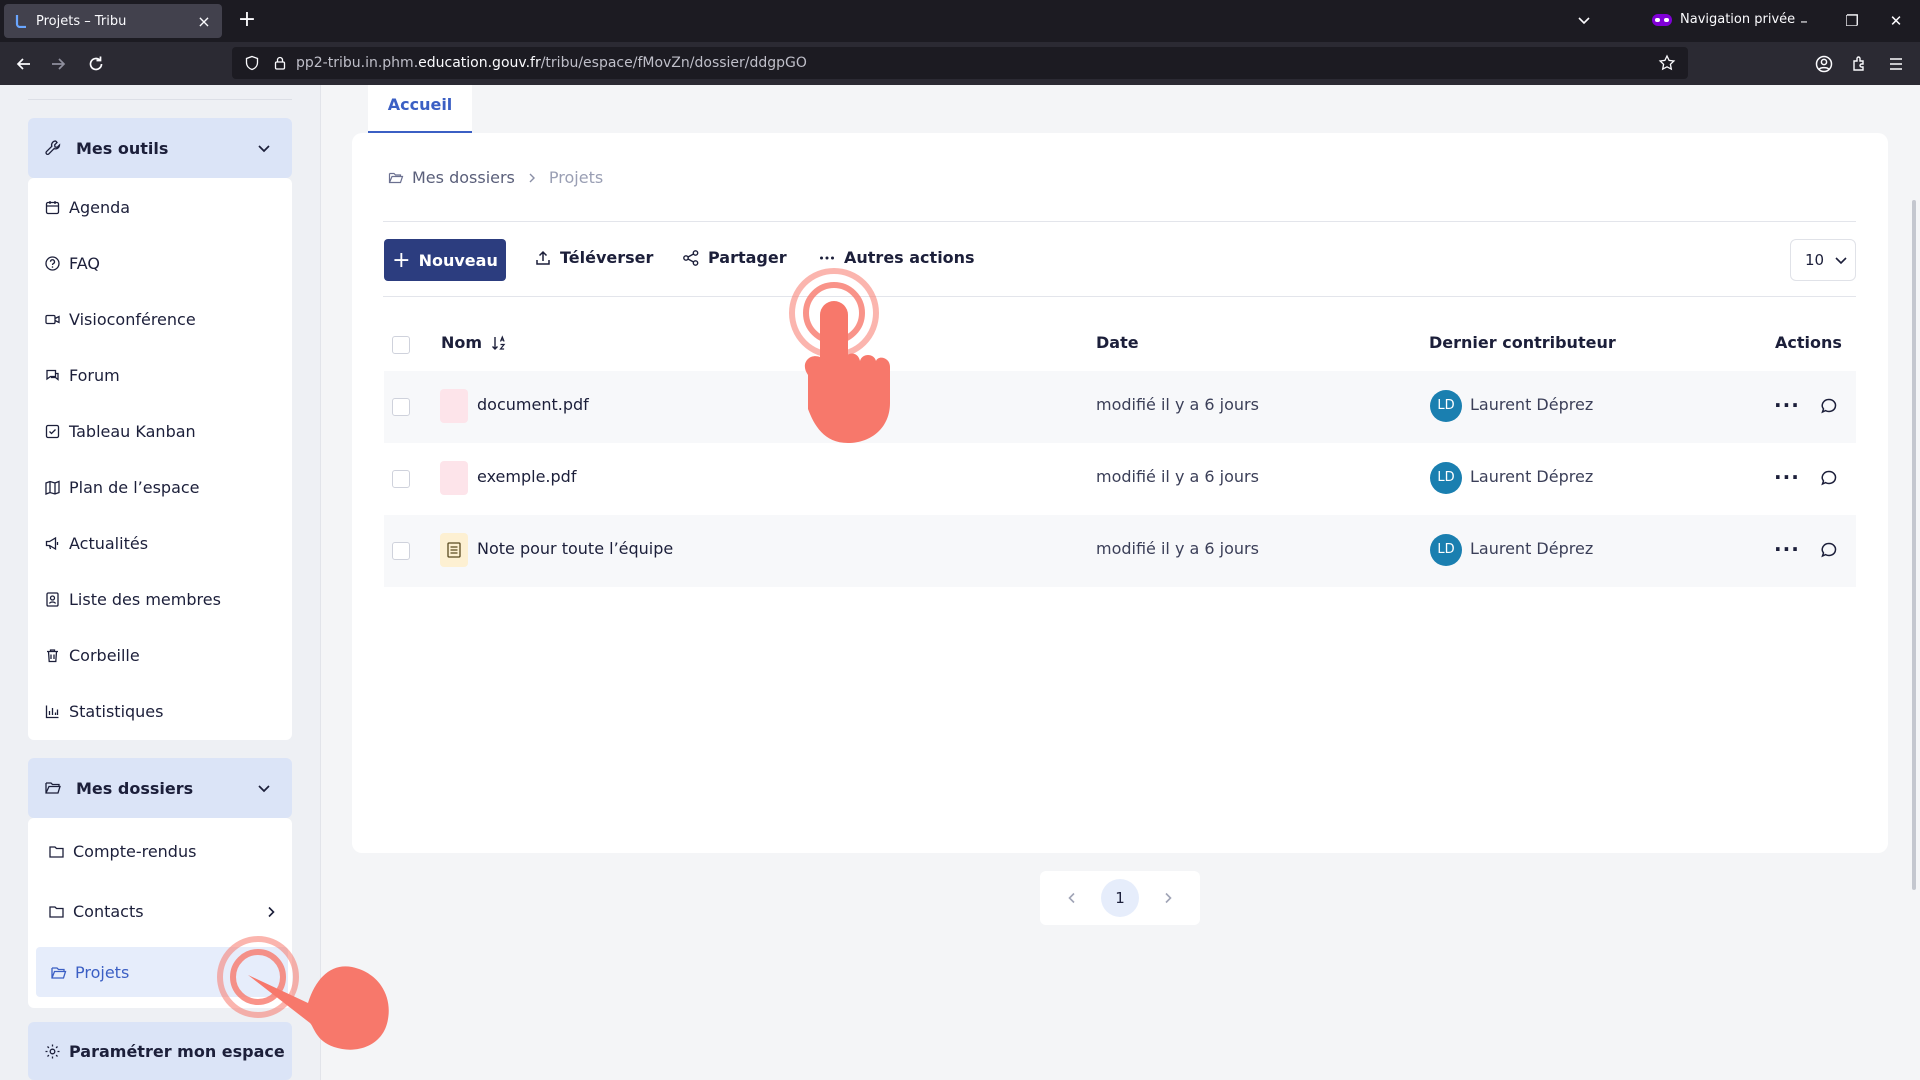  Describe the element at coordinates (52, 1051) in the screenshot. I see `gear-icon` at that location.